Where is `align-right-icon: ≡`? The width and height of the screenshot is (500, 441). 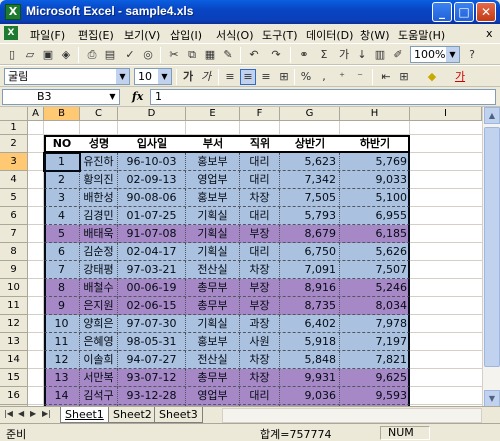 align-right-icon: ≡ is located at coordinates (266, 77).